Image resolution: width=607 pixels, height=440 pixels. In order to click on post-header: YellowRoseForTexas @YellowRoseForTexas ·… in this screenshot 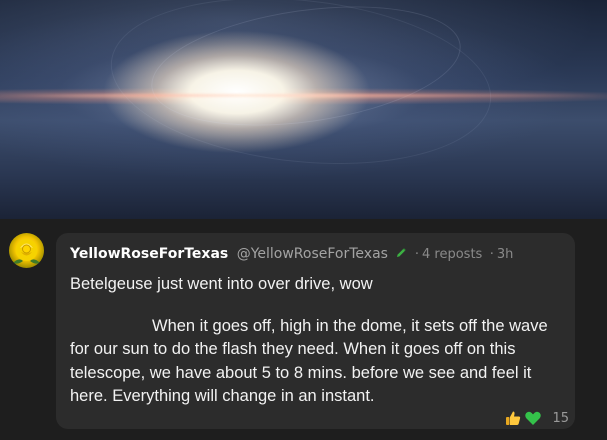, I will do `click(291, 254)`.